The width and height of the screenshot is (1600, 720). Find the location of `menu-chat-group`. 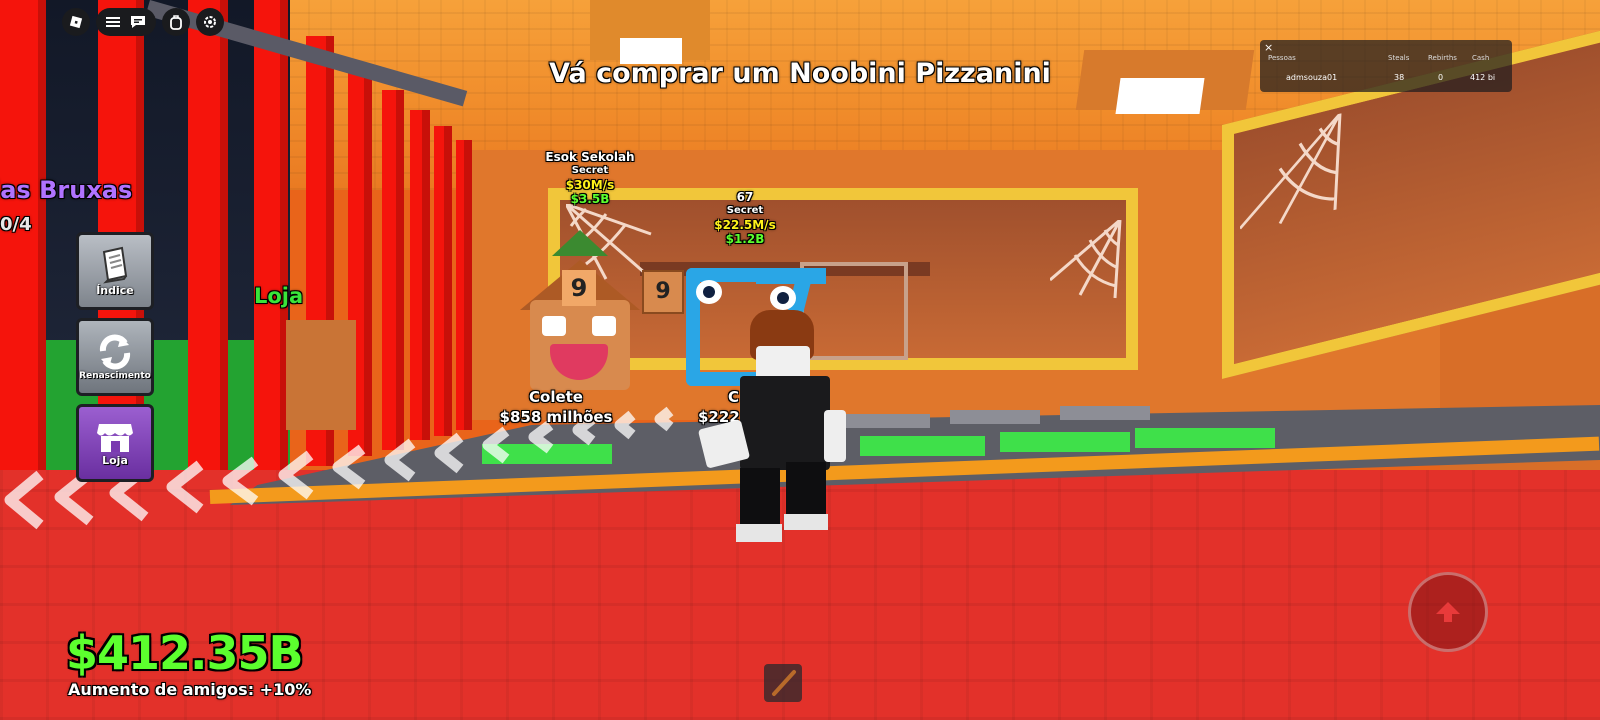

menu-chat-group is located at coordinates (126, 22).